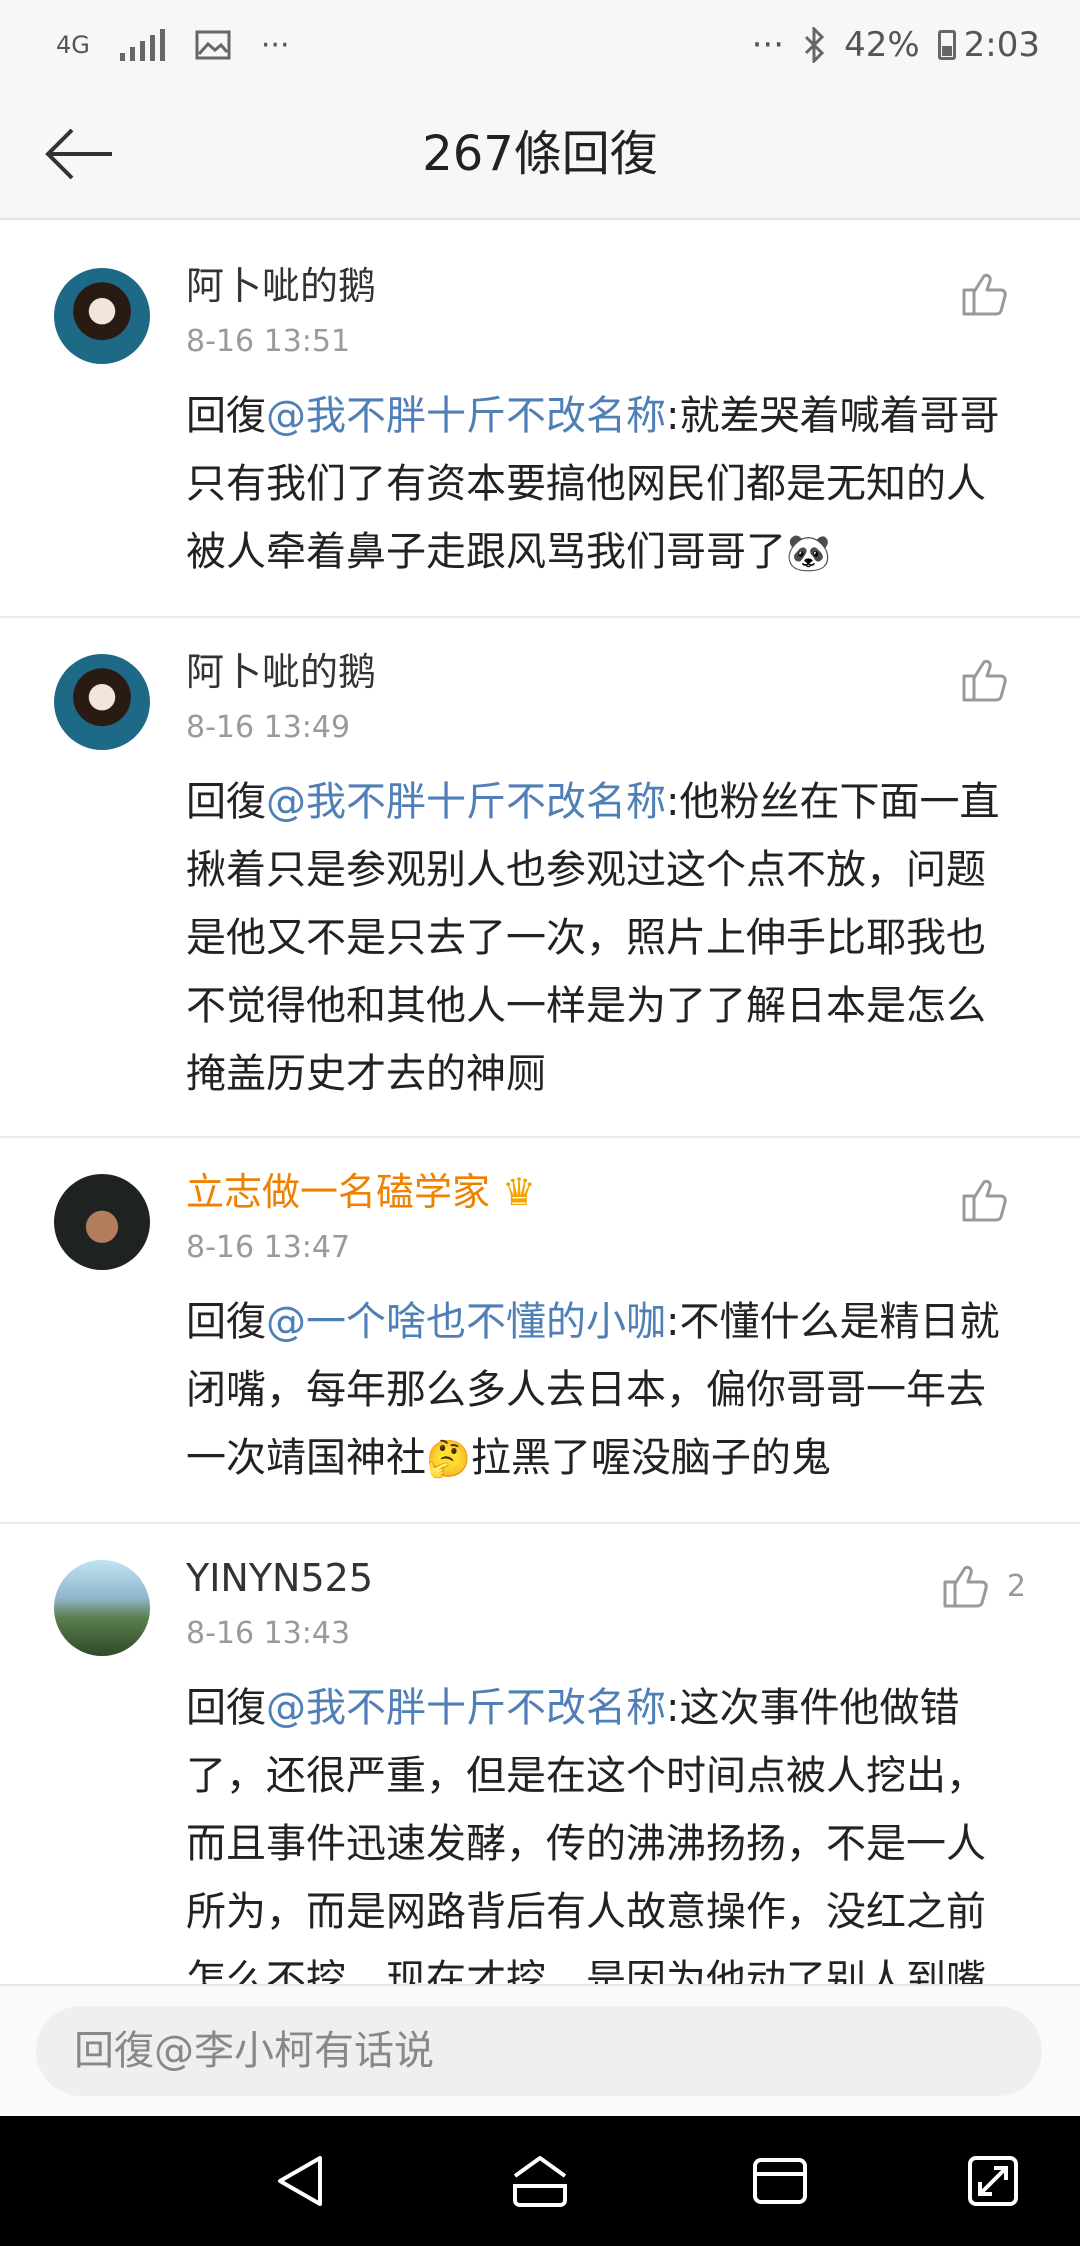 This screenshot has width=1080, height=2246. I want to click on status-more-left: ···, so click(275, 45).